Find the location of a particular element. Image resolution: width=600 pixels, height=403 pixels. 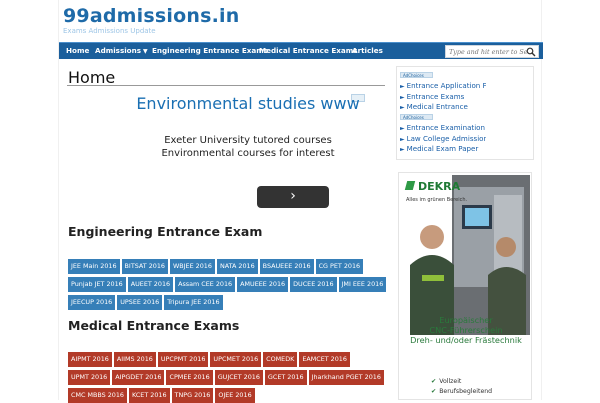

dekra-slogan: Alles im grünen Bereich. is located at coordinates (437, 200).